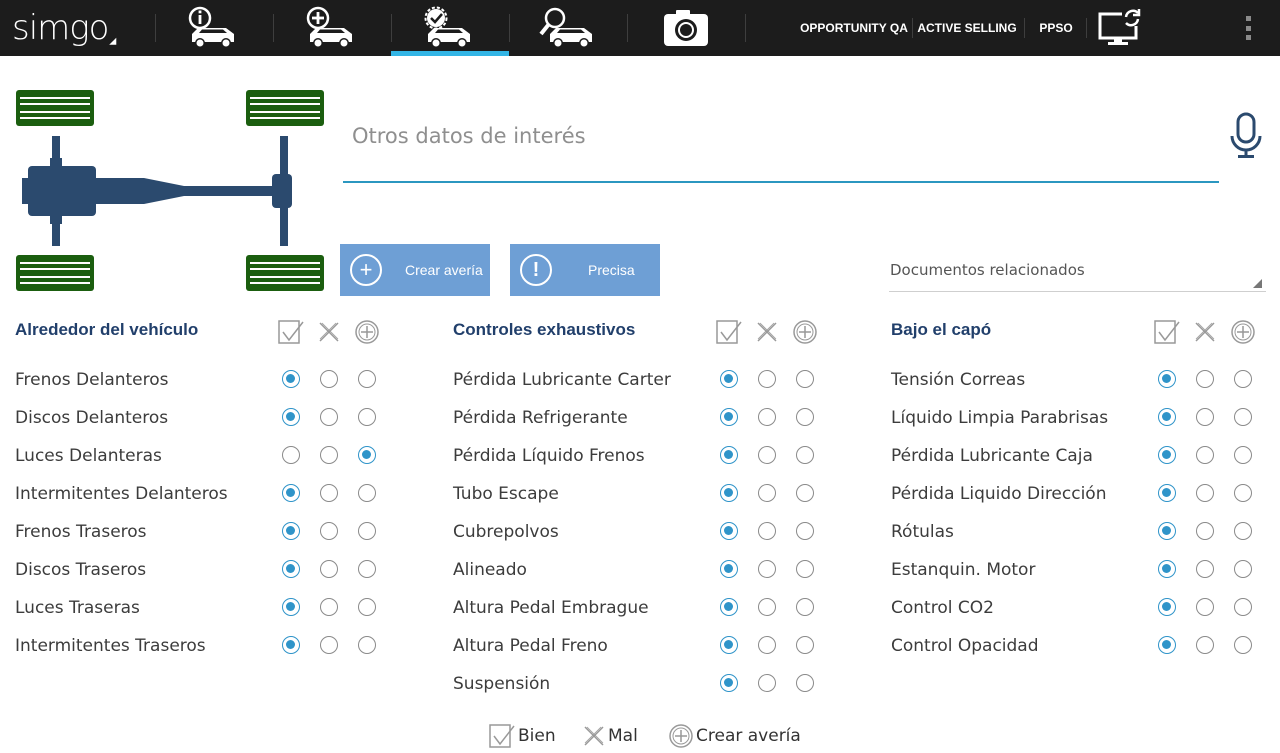 This screenshot has height=753, width=1280. I want to click on related-documents-dropdown: Documentos relacionados, so click(1077, 272).